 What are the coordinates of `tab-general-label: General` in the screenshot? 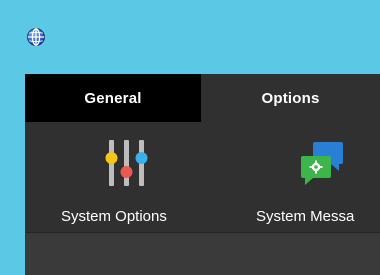 It's located at (113, 98).